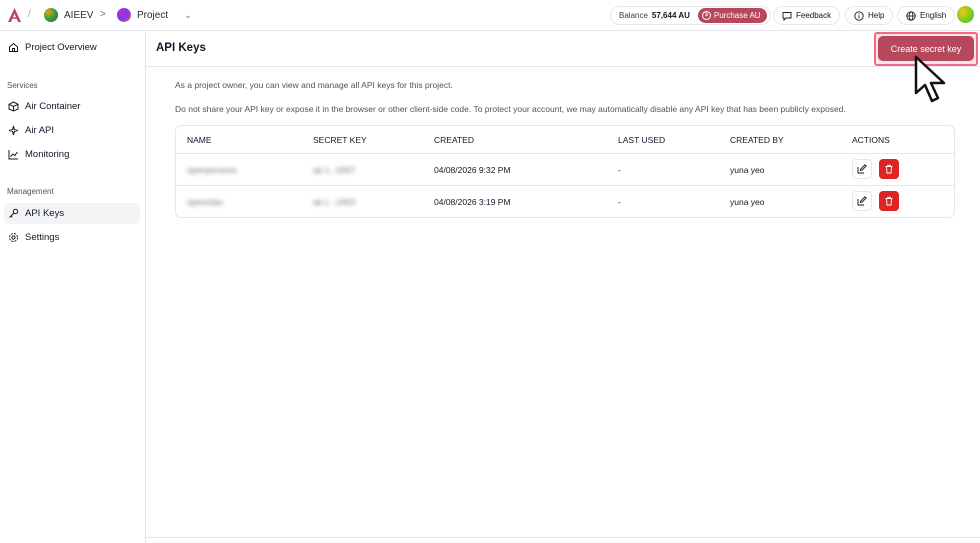  I want to click on secret-key: ak-1...6307, so click(334, 170).